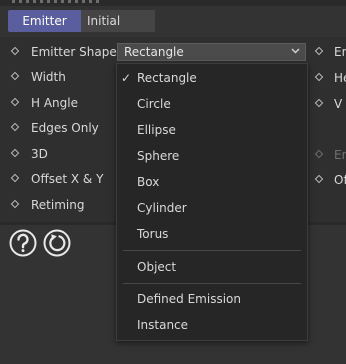  What do you see at coordinates (54, 103) in the screenshot?
I see `param-label: H Angle` at bounding box center [54, 103].